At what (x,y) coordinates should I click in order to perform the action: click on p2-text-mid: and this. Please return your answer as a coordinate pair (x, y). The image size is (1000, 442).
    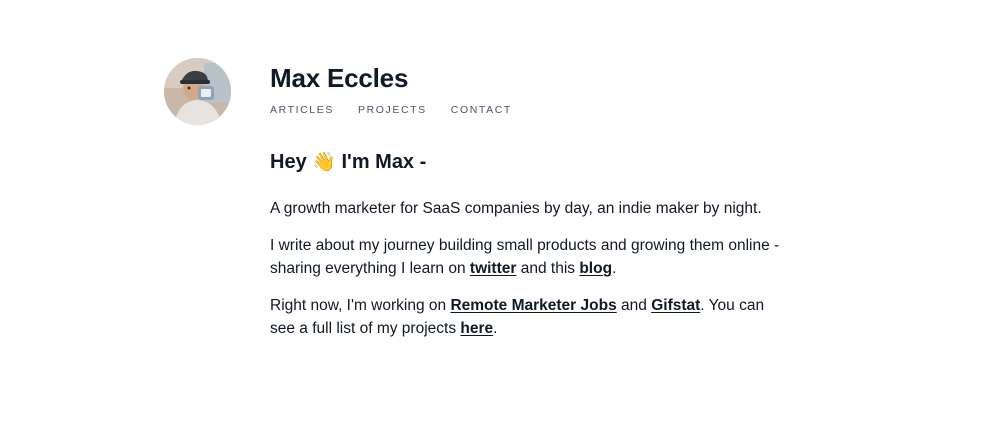
    Looking at the image, I should click on (548, 268).